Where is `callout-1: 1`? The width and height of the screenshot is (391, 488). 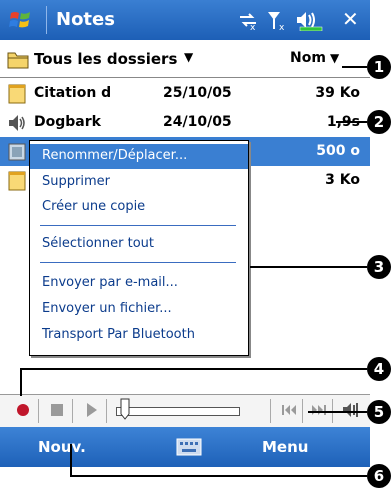
callout-1: 1 is located at coordinates (379, 67).